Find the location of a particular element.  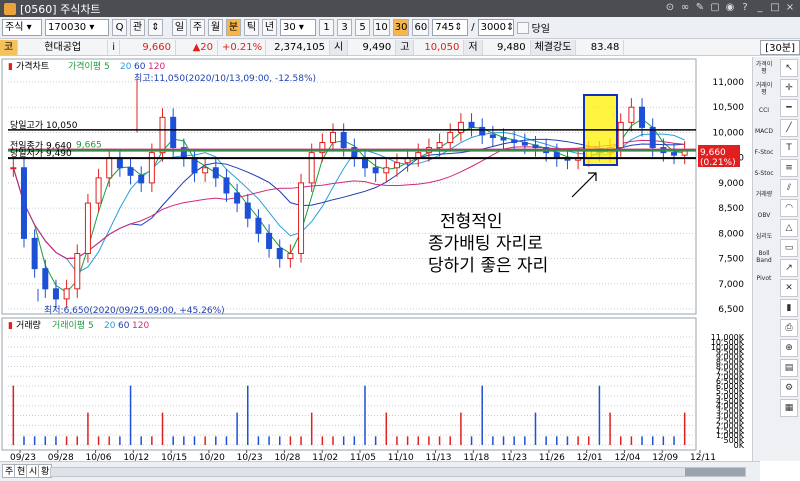

high-note: 최고:11,050(2020/10/13,09:00, -12.58%) is located at coordinates (225, 78).